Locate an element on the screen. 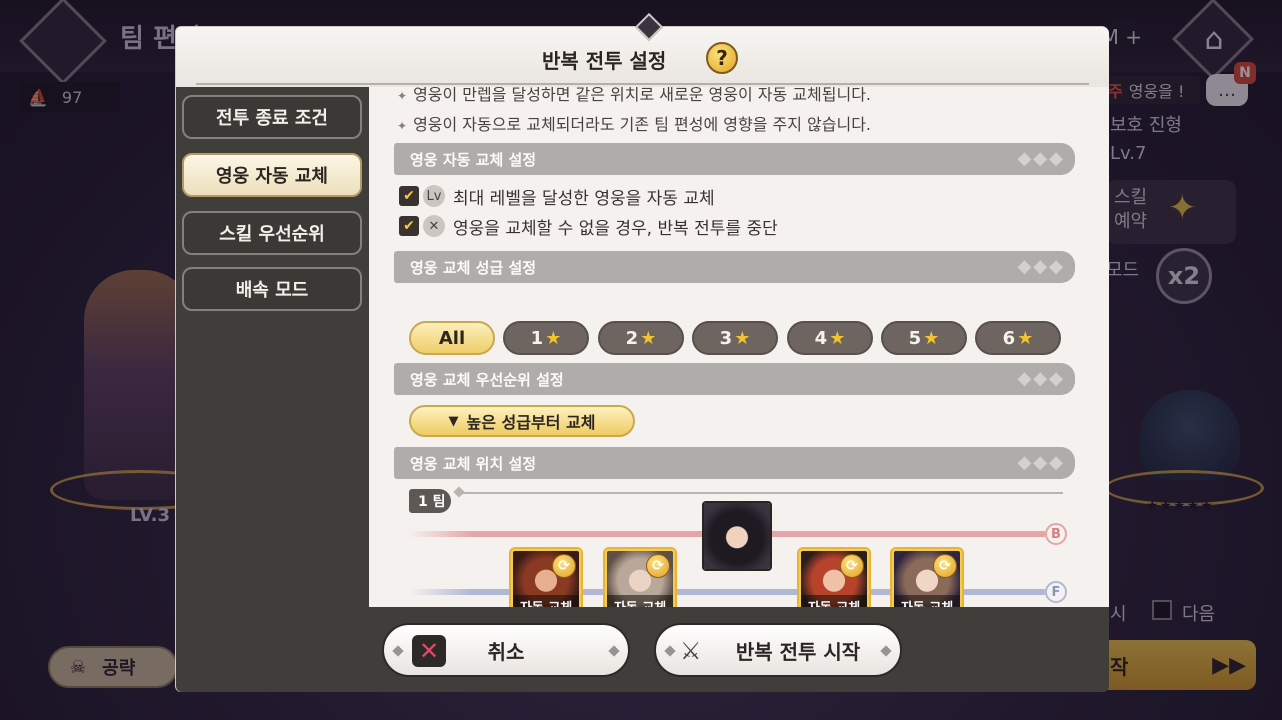 The height and width of the screenshot is (720, 1282). cancel-button: ✕ 취소 is located at coordinates (506, 650).